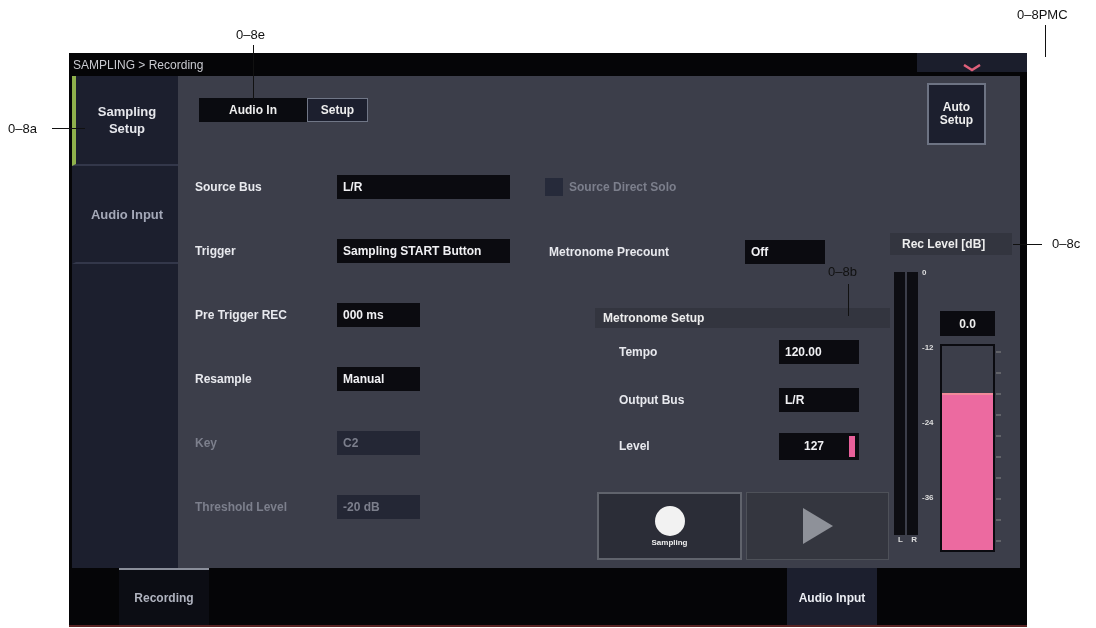 Image resolution: width=1096 pixels, height=628 pixels. Describe the element at coordinates (972, 68) in the screenshot. I see `chevron-down-icon` at that location.